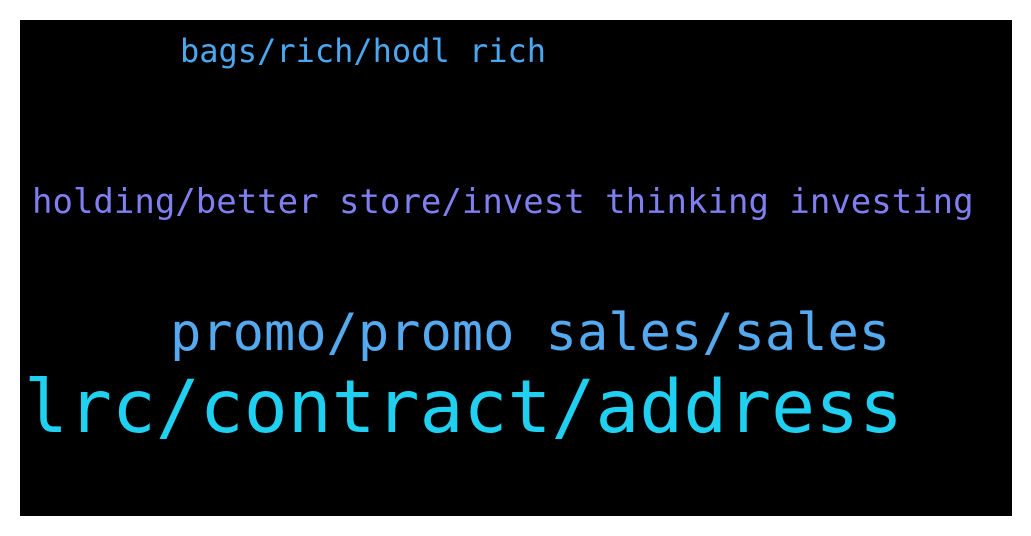  Describe the element at coordinates (363, 51) in the screenshot. I see `word-cloud-phrase: bags/rich/hodl rich` at that location.